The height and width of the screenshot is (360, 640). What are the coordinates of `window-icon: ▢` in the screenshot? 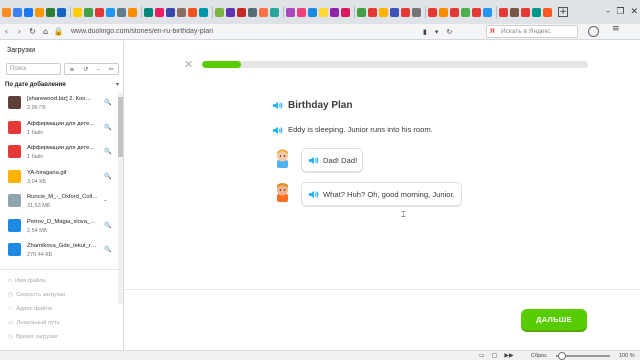 It's located at (495, 355).